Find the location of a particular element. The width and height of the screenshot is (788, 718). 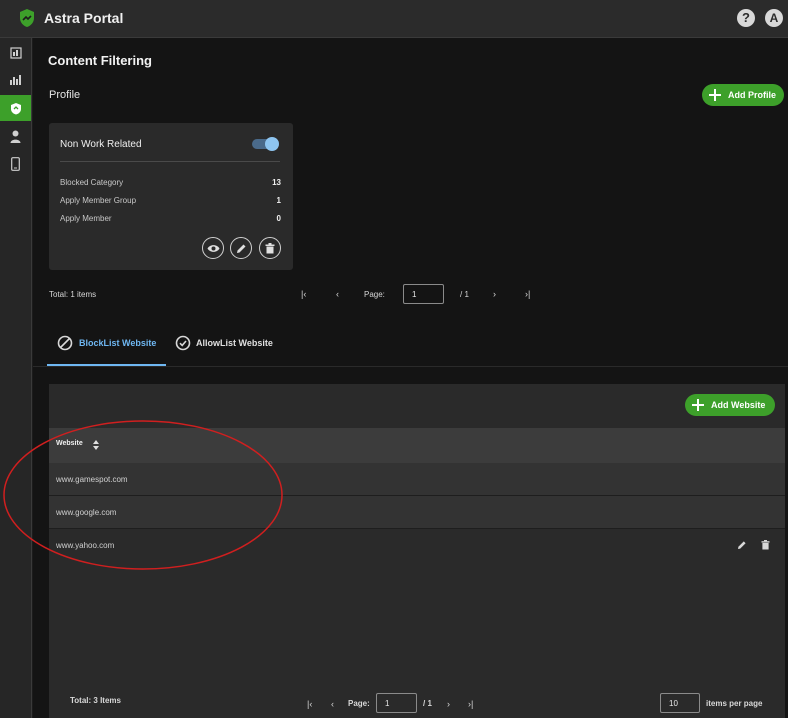

website-cell: www.google.com is located at coordinates (86, 512).